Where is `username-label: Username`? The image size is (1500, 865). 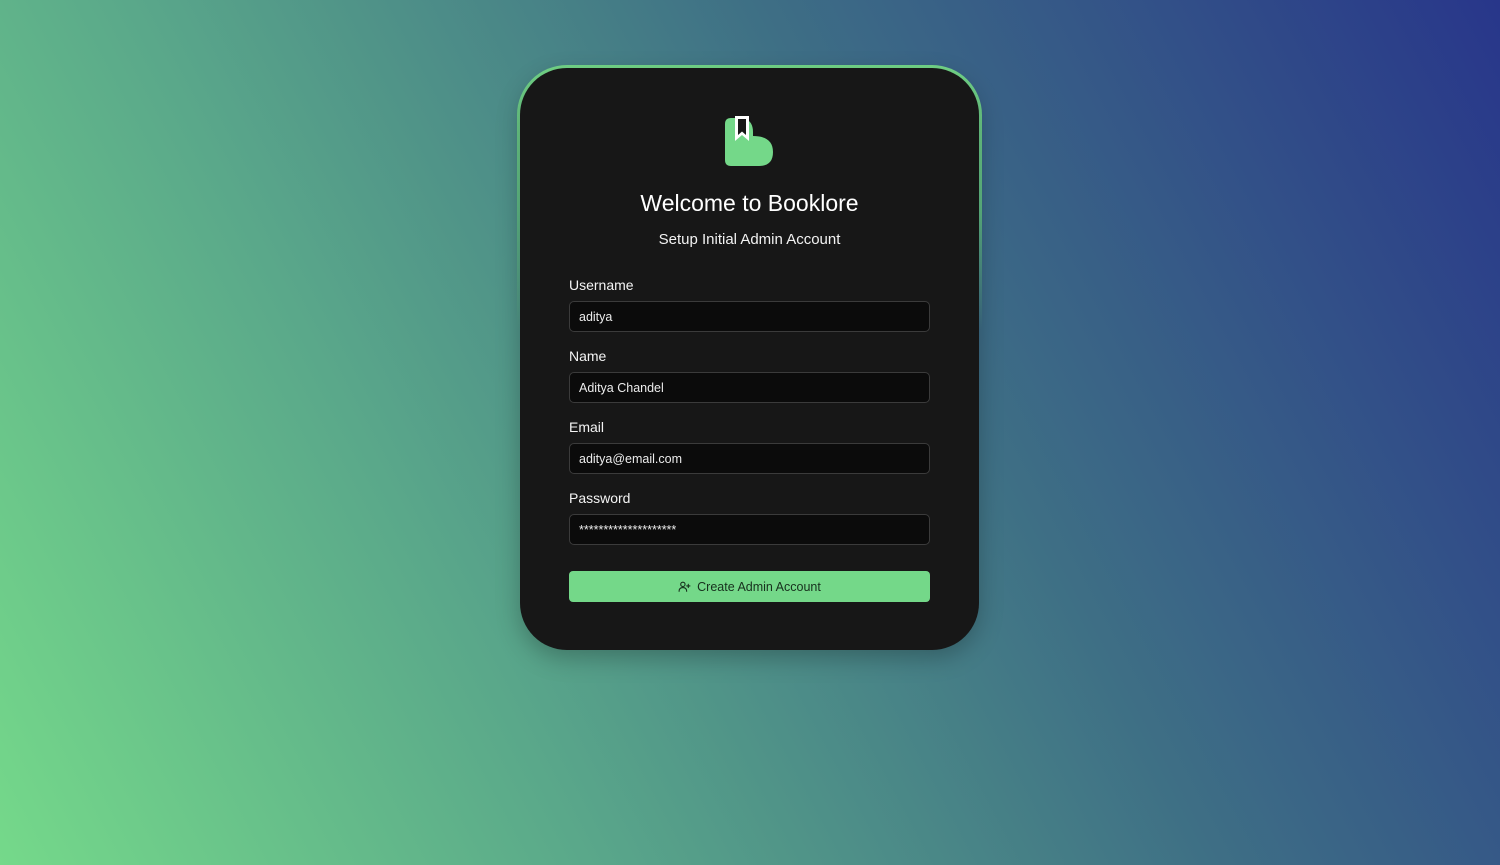
username-label: Username is located at coordinates (601, 285).